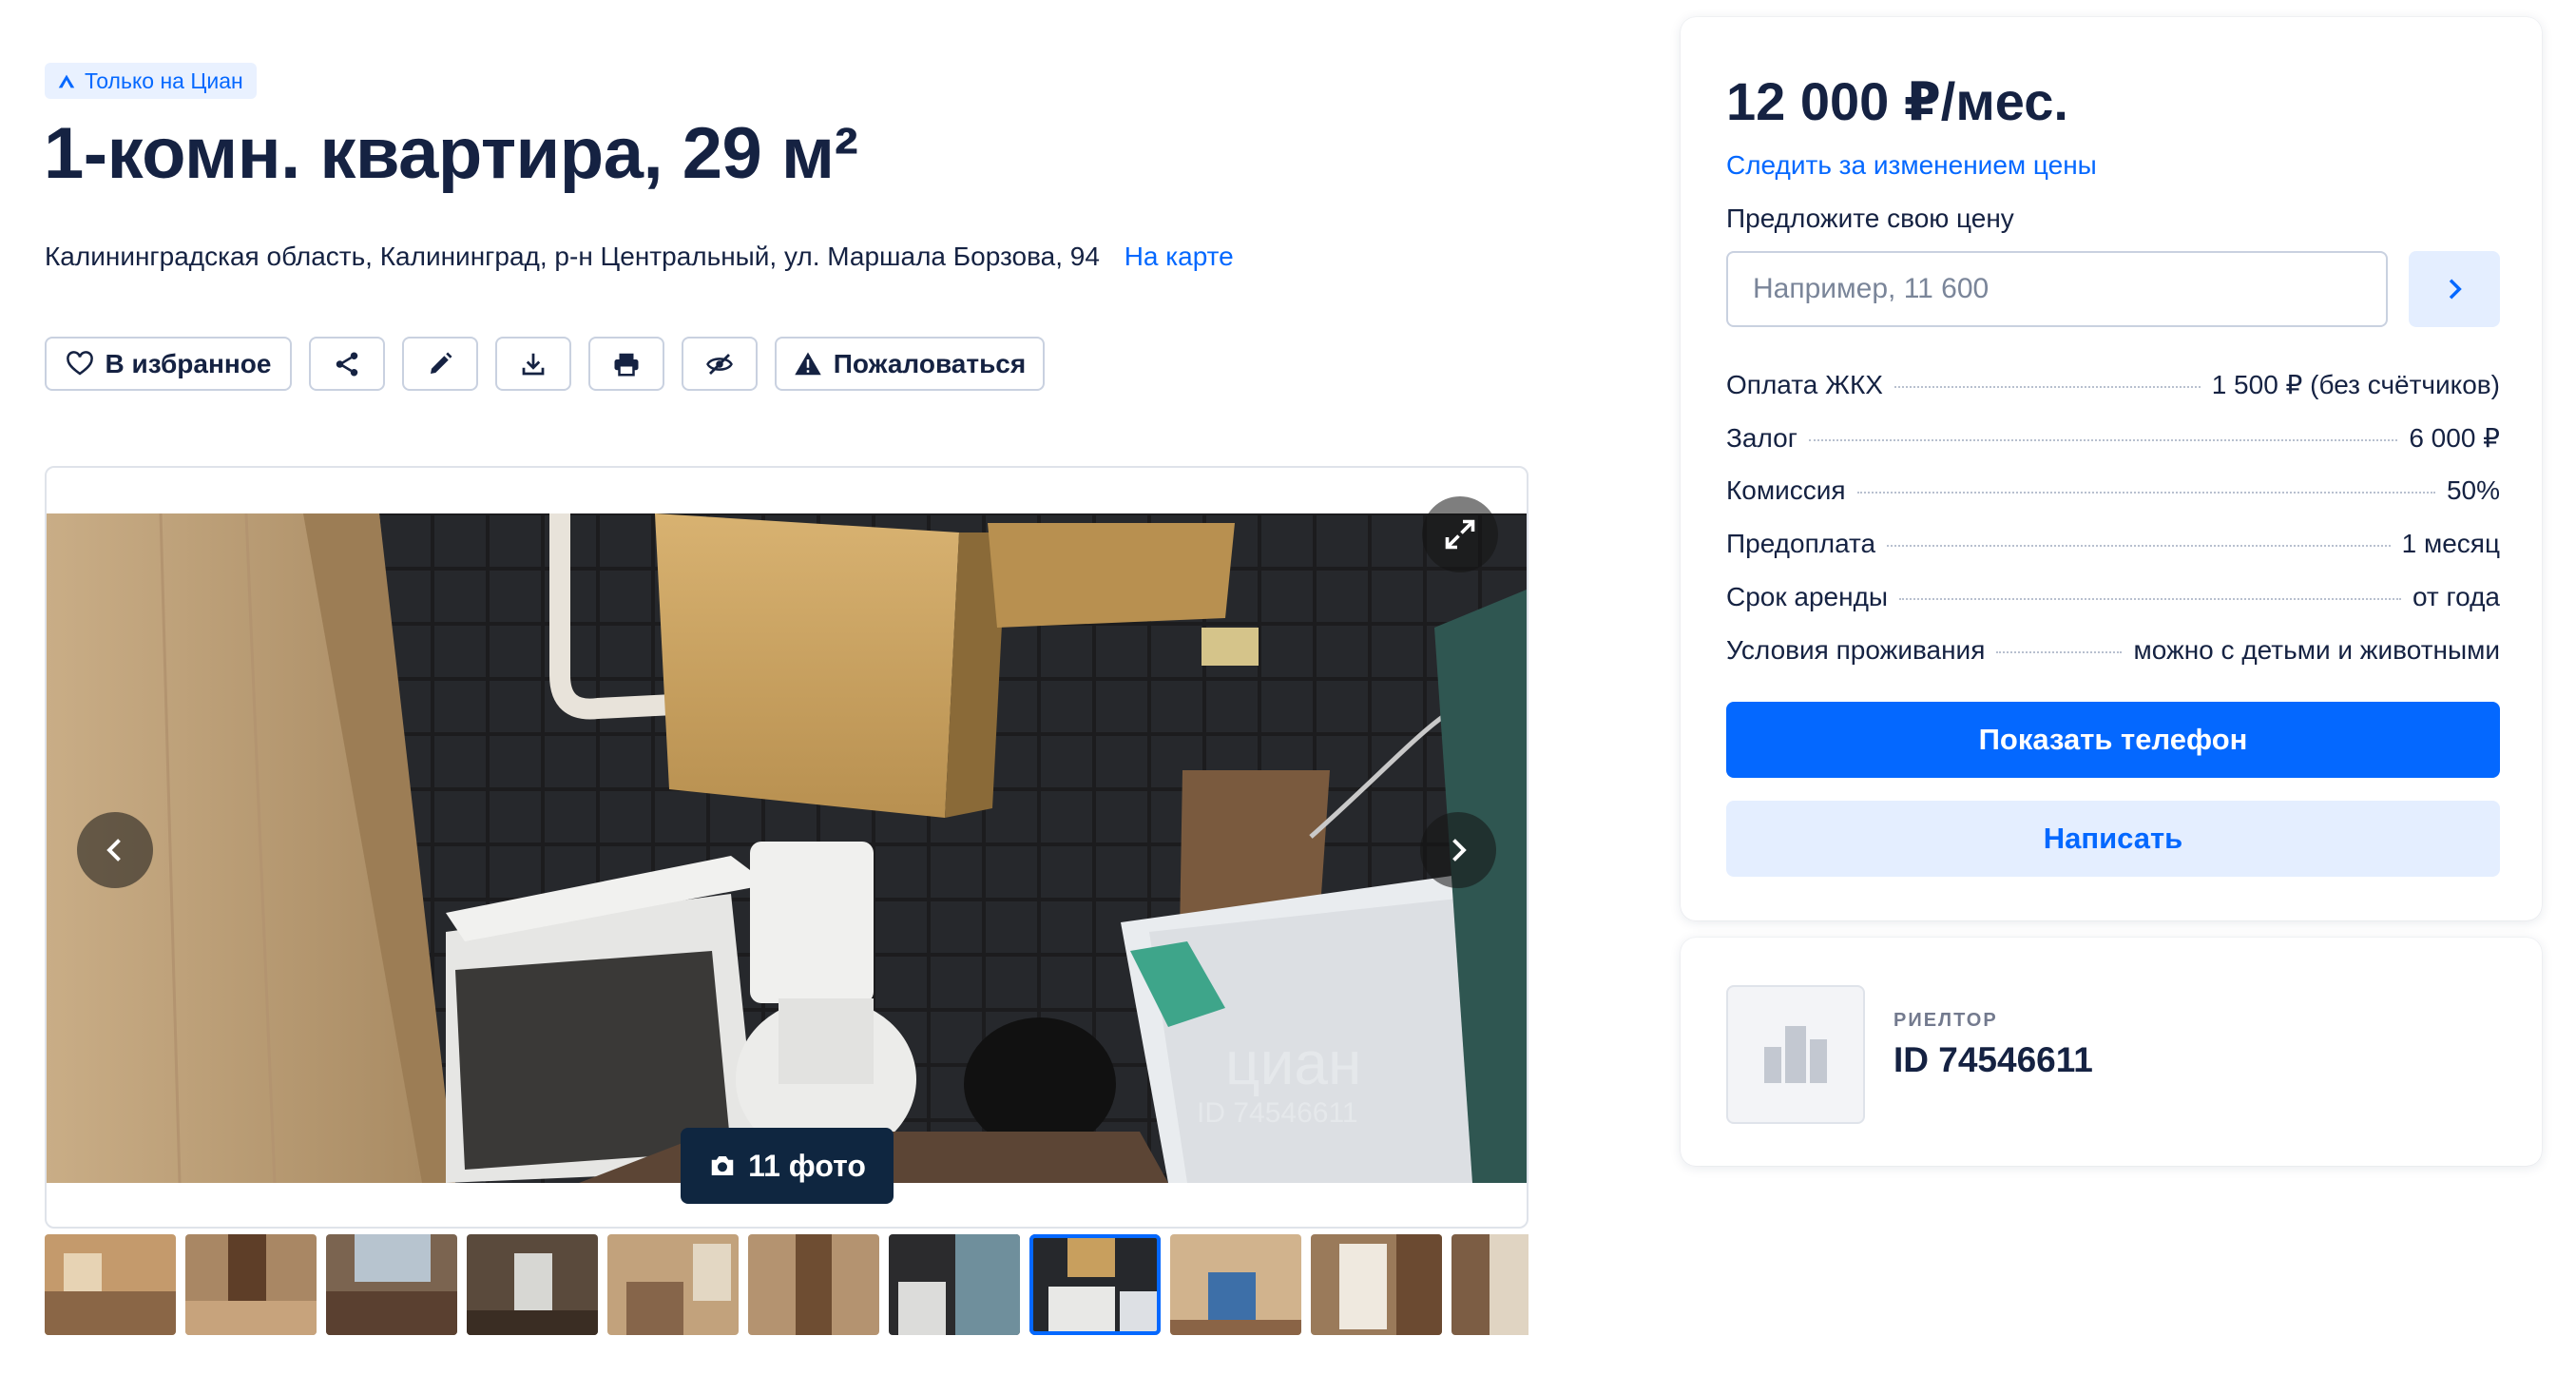  I want to click on term-value: от года, so click(2456, 596).